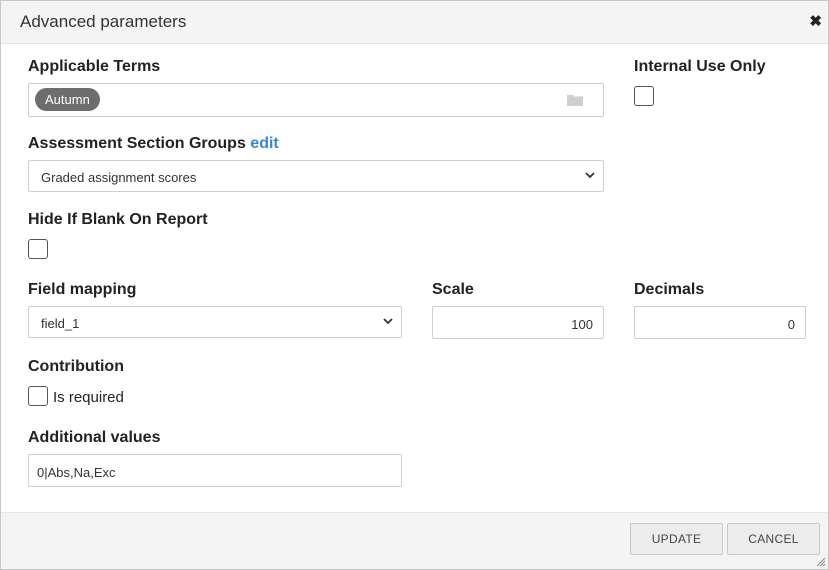 The width and height of the screenshot is (829, 570). Describe the element at coordinates (453, 289) in the screenshot. I see `scale-label: Scale` at that location.